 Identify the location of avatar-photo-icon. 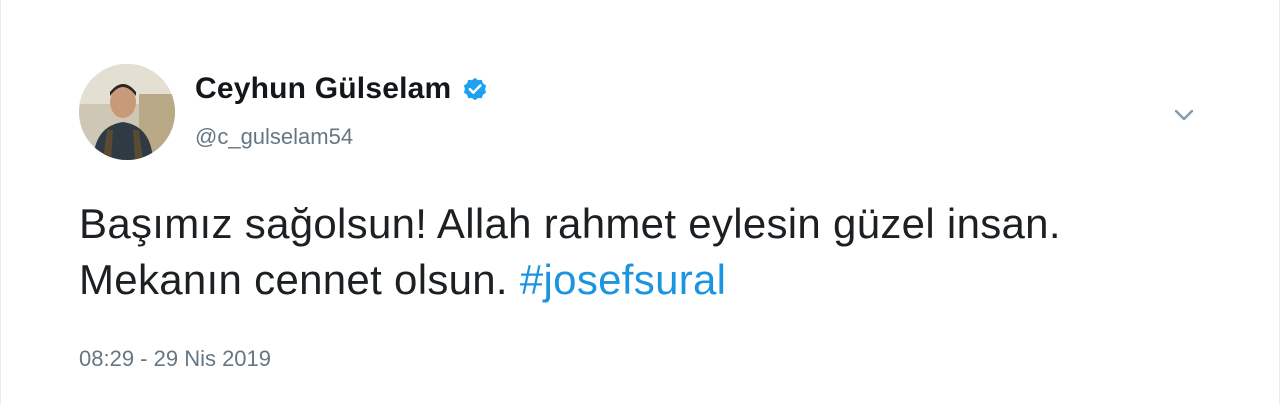
(127, 112).